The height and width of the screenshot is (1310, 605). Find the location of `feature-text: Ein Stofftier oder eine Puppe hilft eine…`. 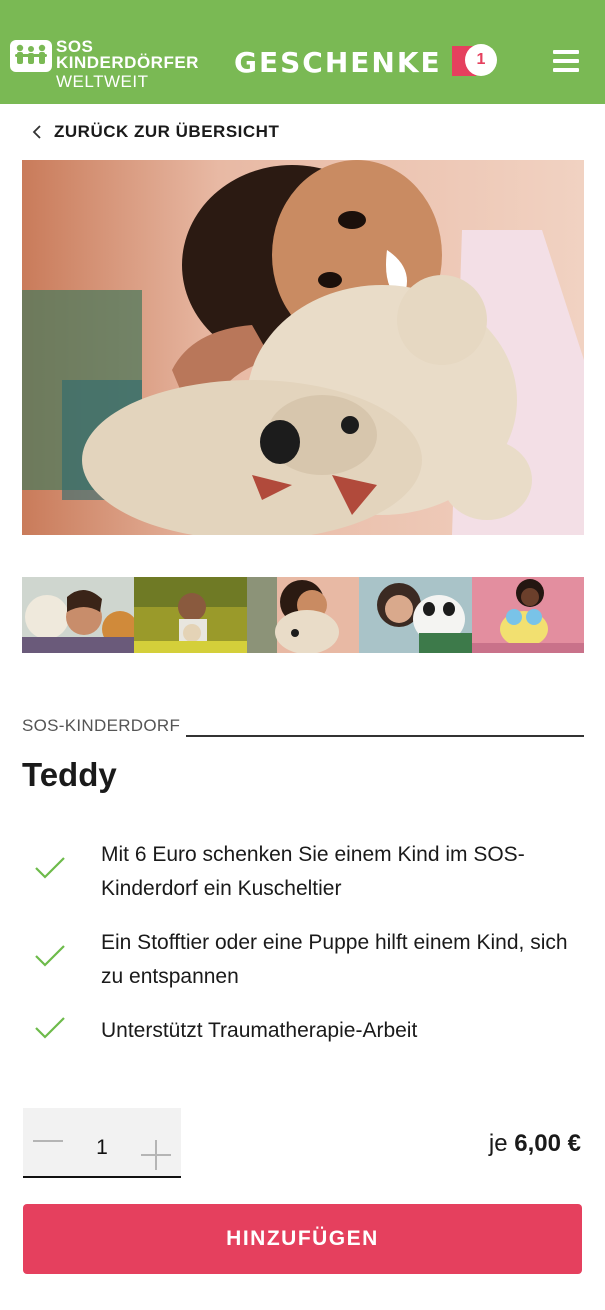

feature-text: Ein Stofftier oder eine Puppe hilft eine… is located at coordinates (334, 959).